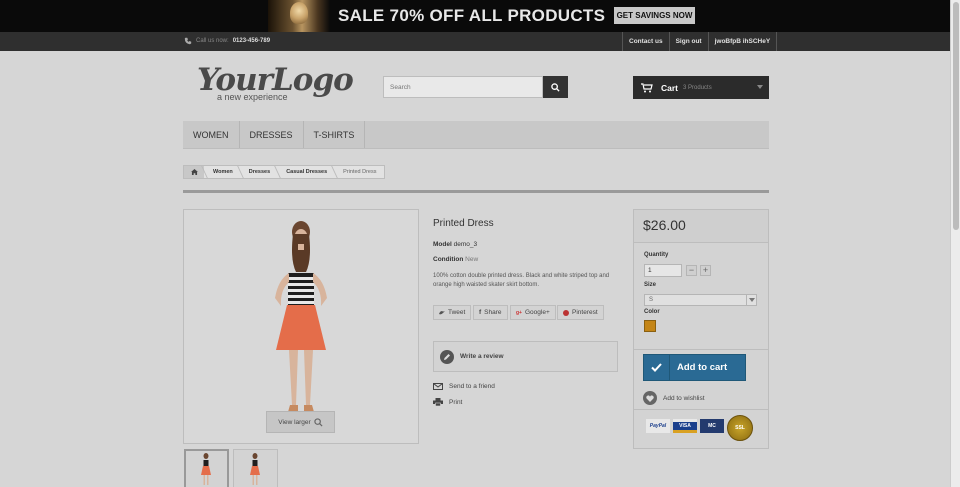 Image resolution: width=960 pixels, height=487 pixels. What do you see at coordinates (465, 244) in the screenshot?
I see `model-value: demo_3` at bounding box center [465, 244].